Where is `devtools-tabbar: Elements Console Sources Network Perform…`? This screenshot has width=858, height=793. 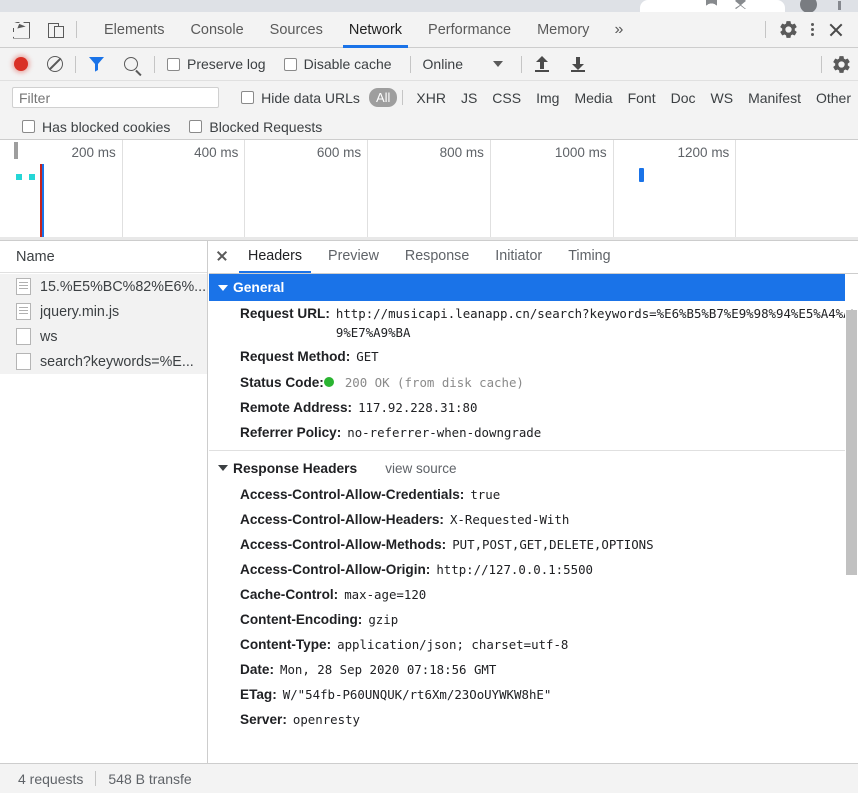
devtools-tabbar: Elements Console Sources Network Perform… is located at coordinates (429, 30).